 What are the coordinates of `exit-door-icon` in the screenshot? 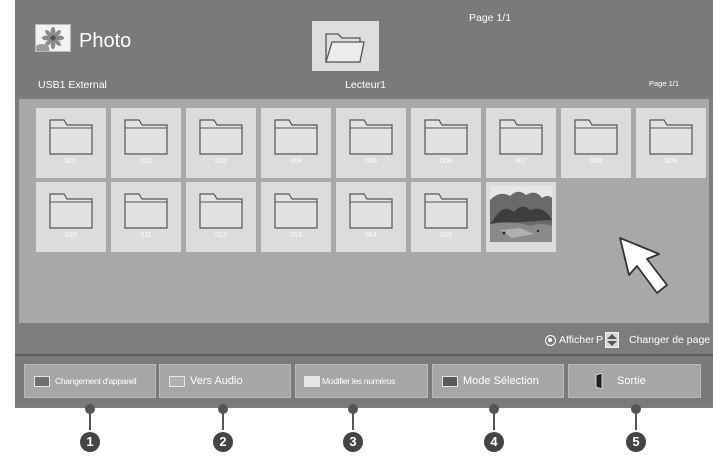 It's located at (599, 381).